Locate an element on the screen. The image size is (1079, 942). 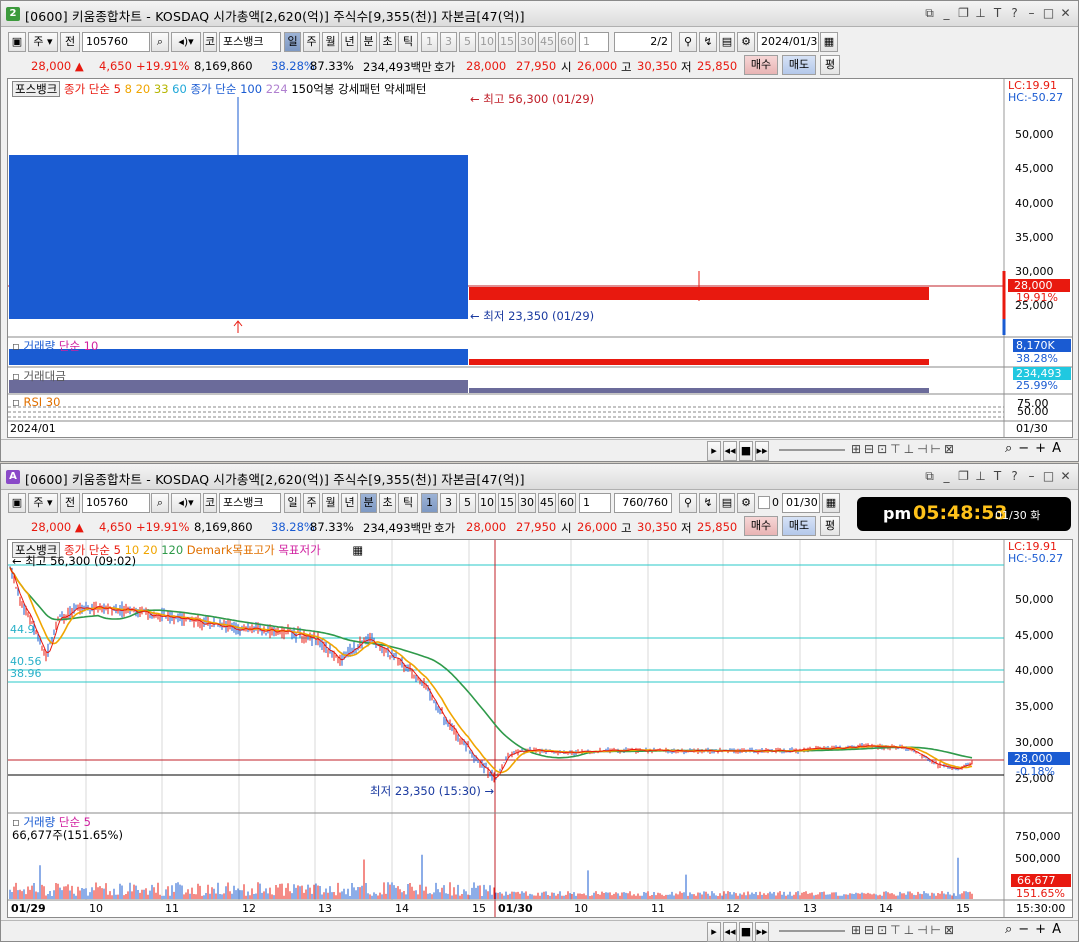
ma-8: 8 is located at coordinates (128, 89).